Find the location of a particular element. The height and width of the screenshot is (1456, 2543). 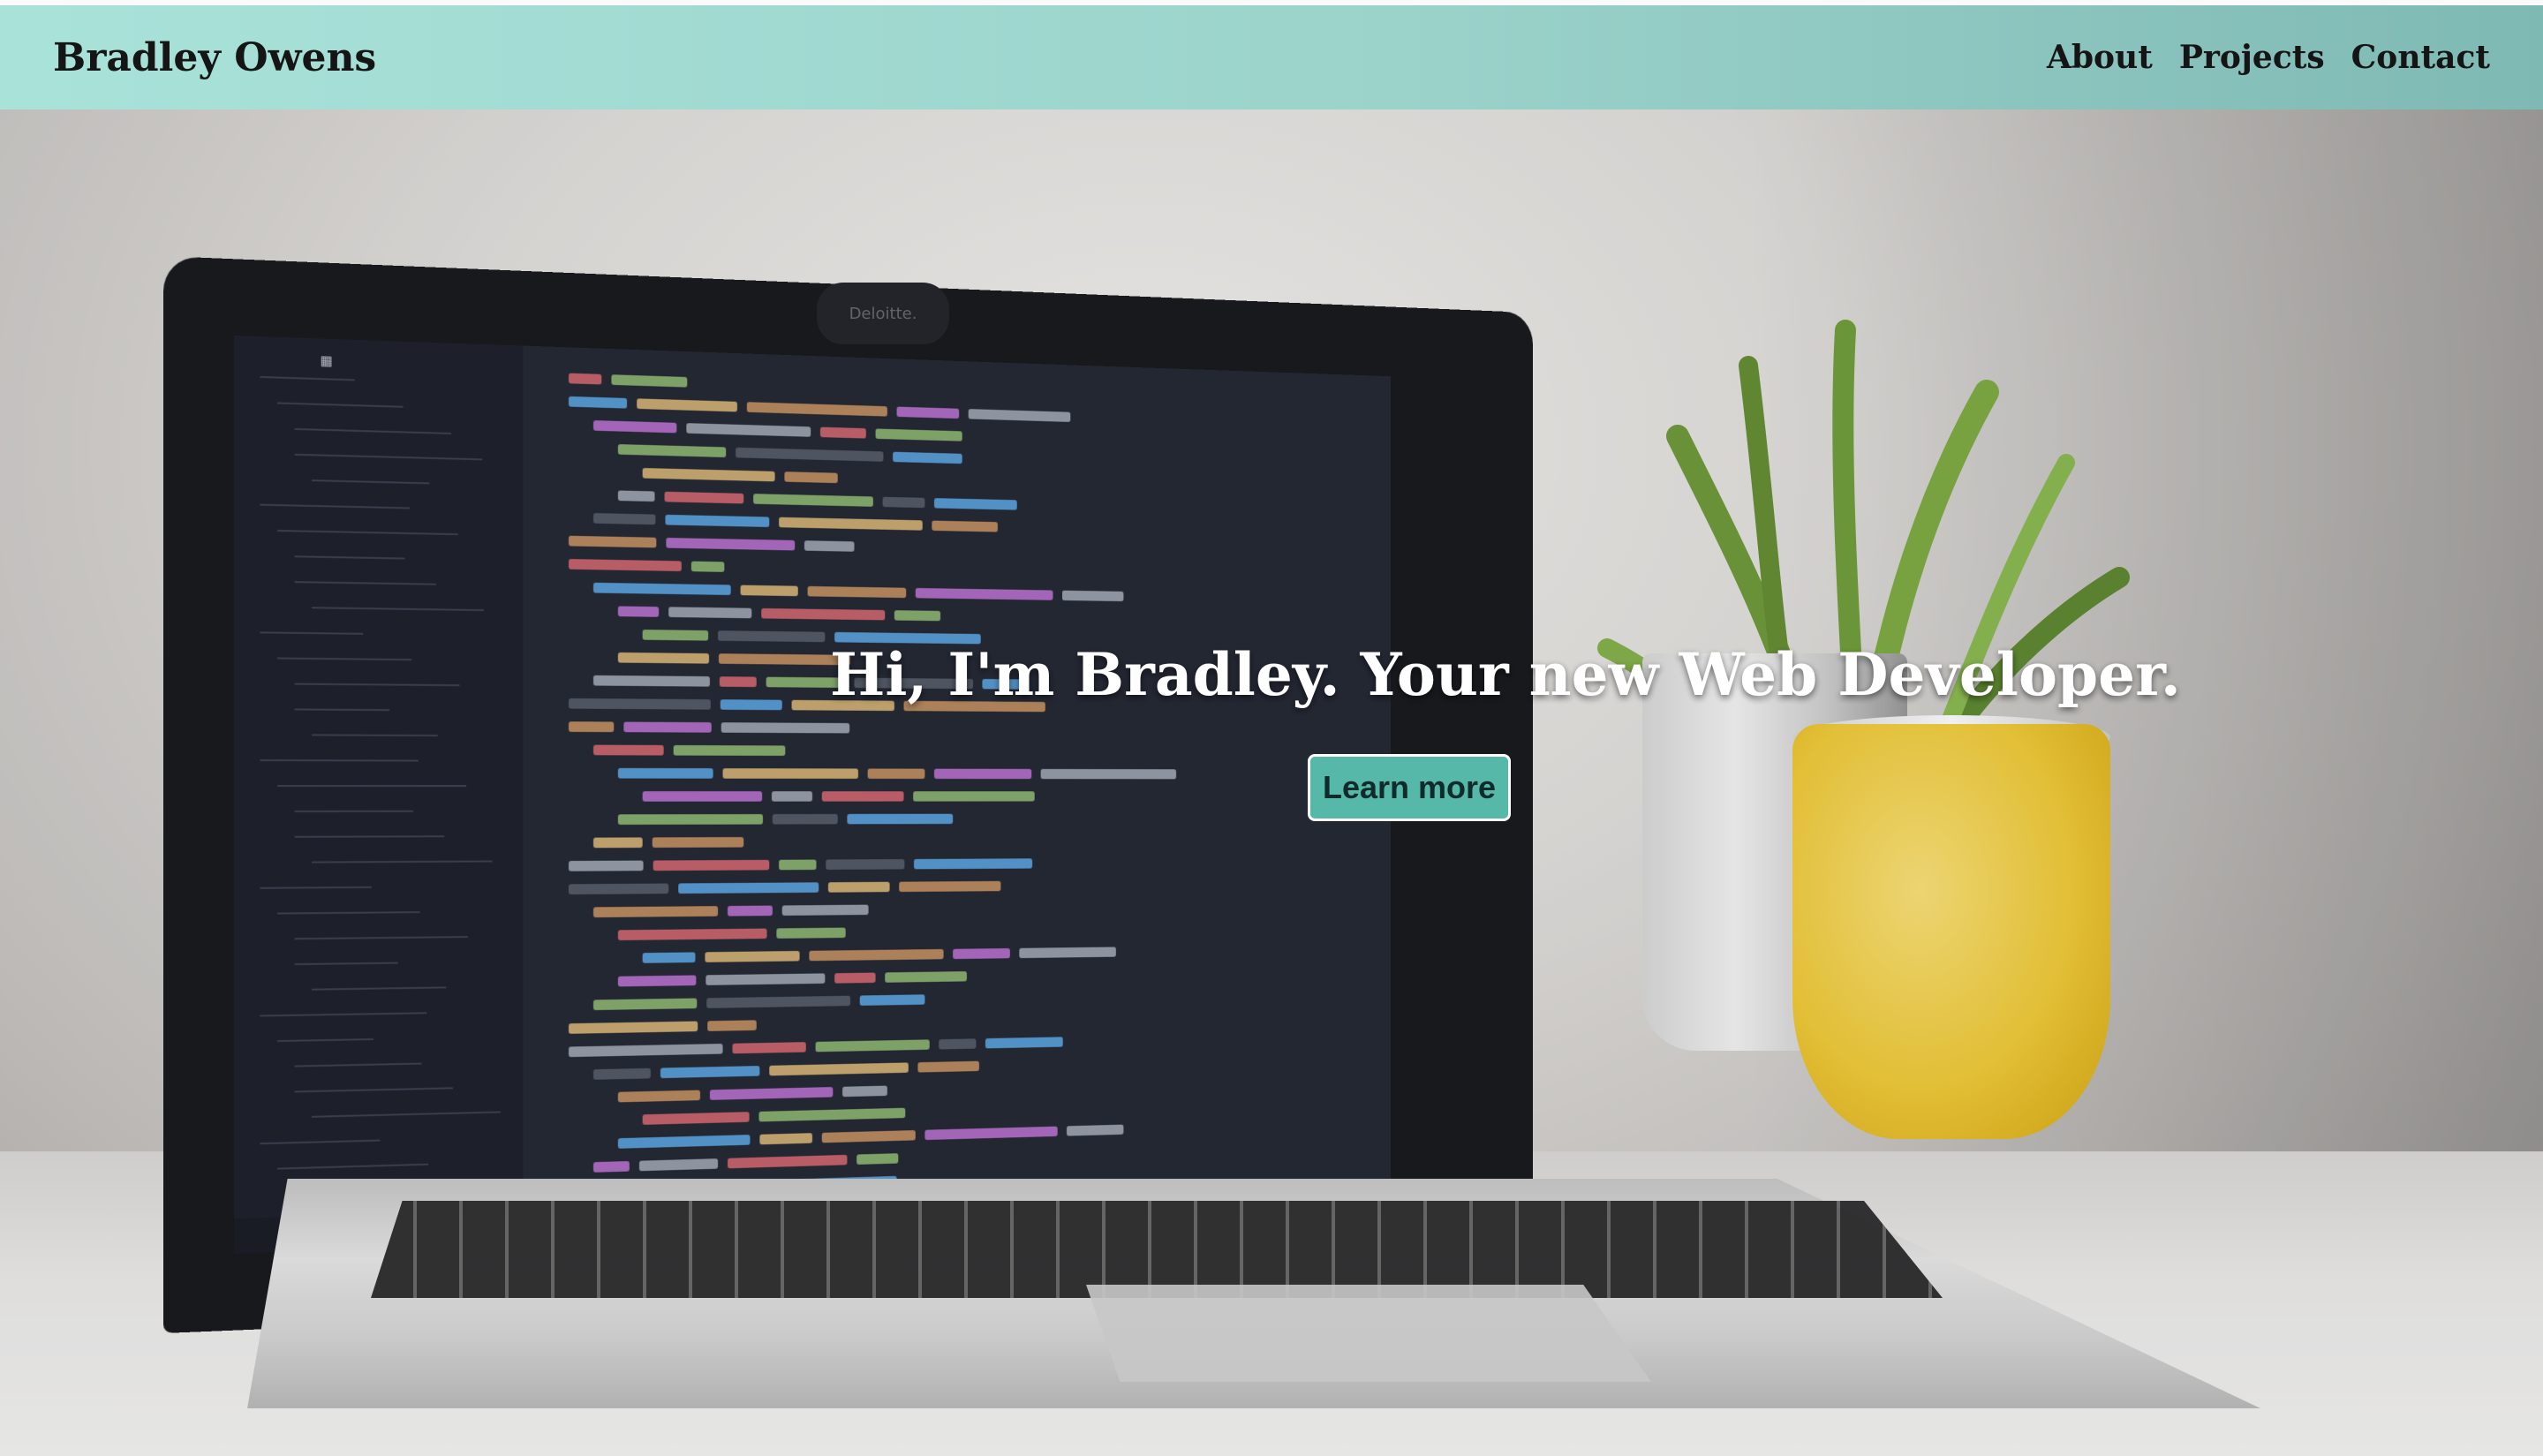

nav-link-about: About is located at coordinates (2100, 57).